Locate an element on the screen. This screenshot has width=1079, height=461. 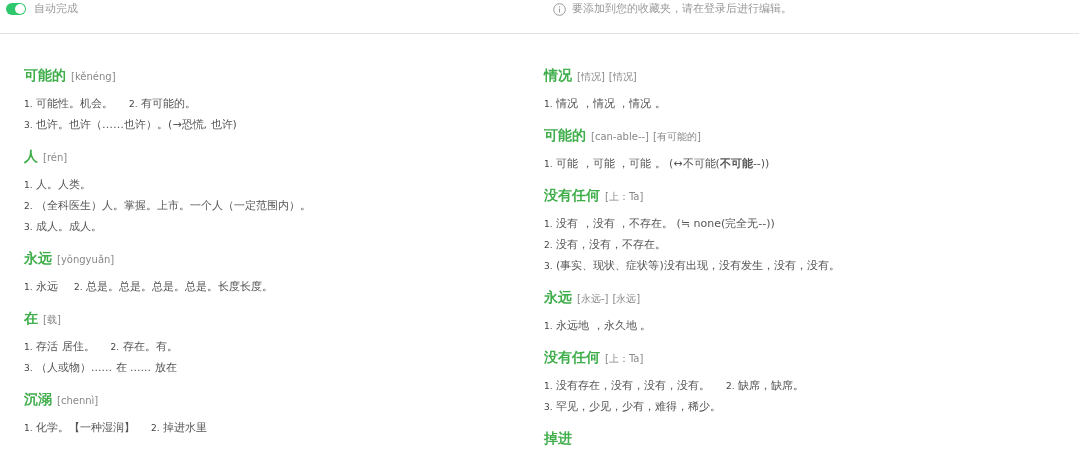
definition-text: 1. 人。人类。 is located at coordinates (58, 184).